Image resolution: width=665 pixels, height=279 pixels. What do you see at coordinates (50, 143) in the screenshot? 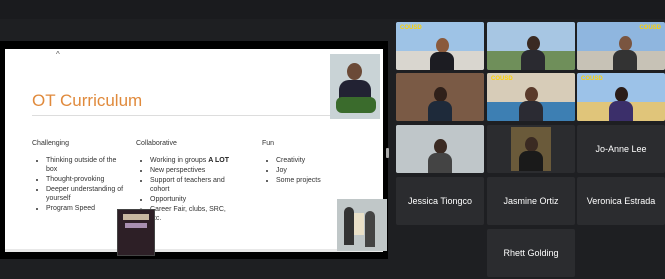
I see `column-heading: Challenging` at bounding box center [50, 143].